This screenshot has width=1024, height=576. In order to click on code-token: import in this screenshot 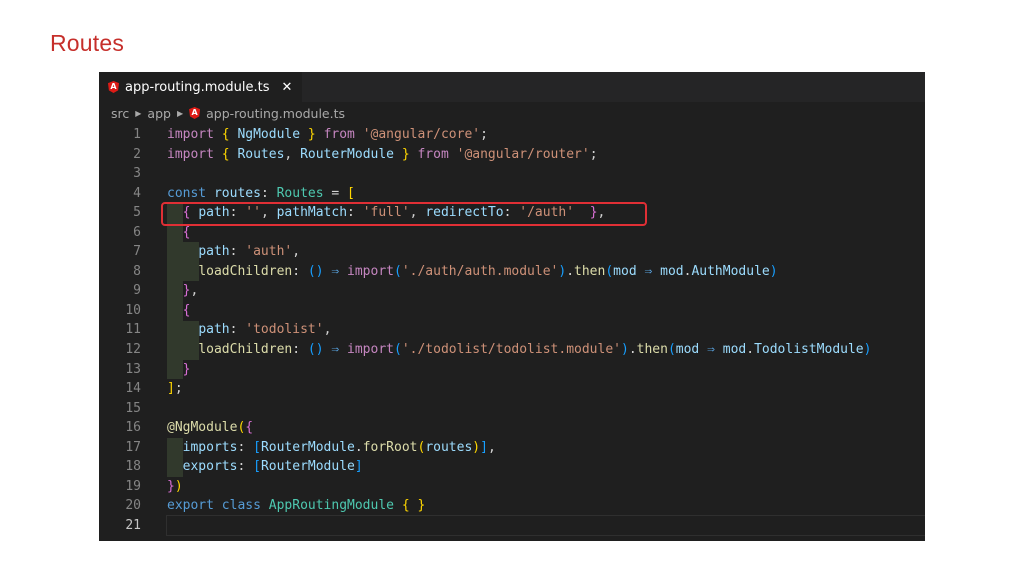, I will do `click(194, 154)`.